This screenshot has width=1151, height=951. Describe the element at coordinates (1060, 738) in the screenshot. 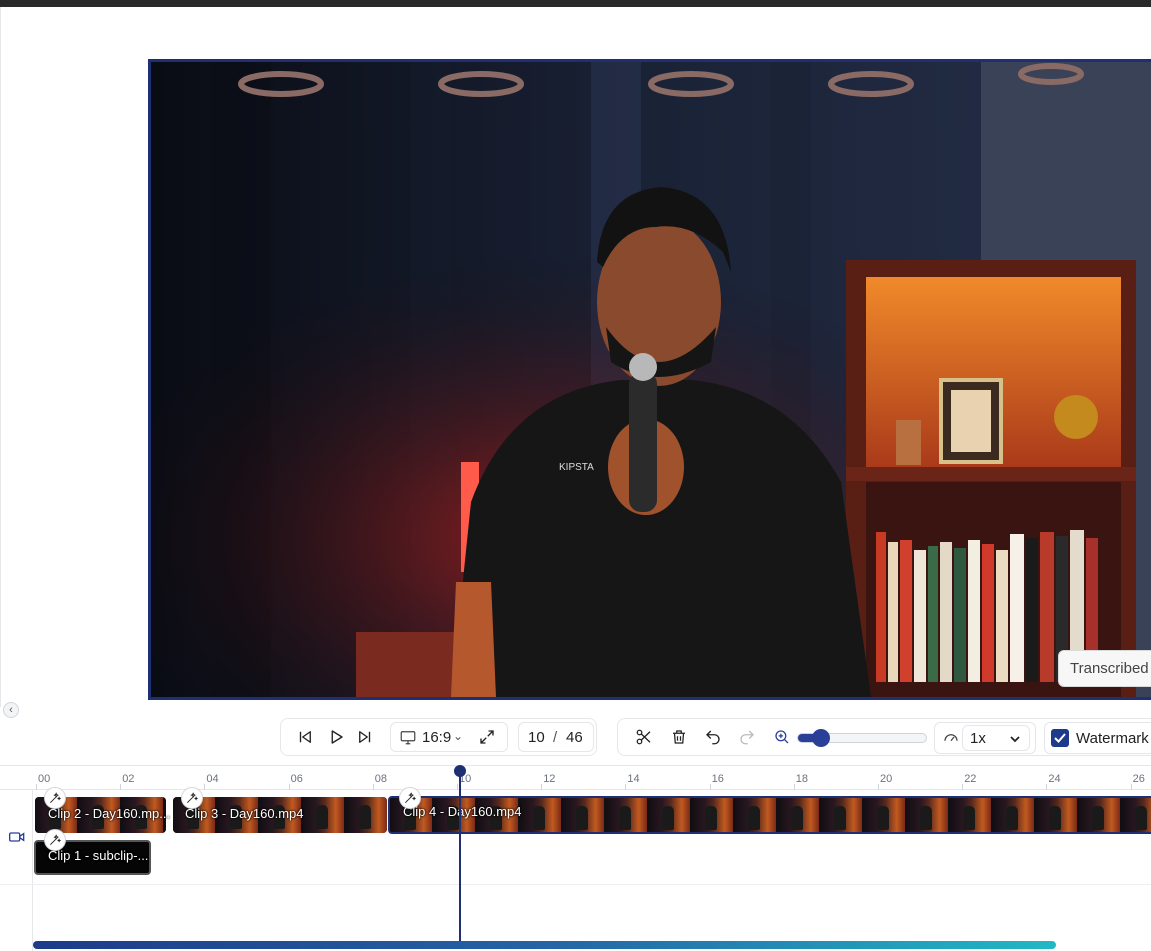

I see `watermark-checkbox` at that location.